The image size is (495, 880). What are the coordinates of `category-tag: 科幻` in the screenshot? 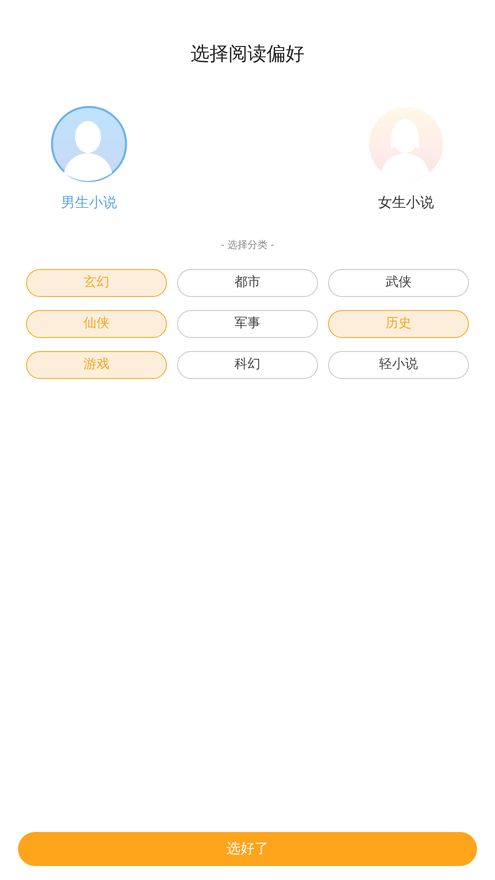 It's located at (247, 364).